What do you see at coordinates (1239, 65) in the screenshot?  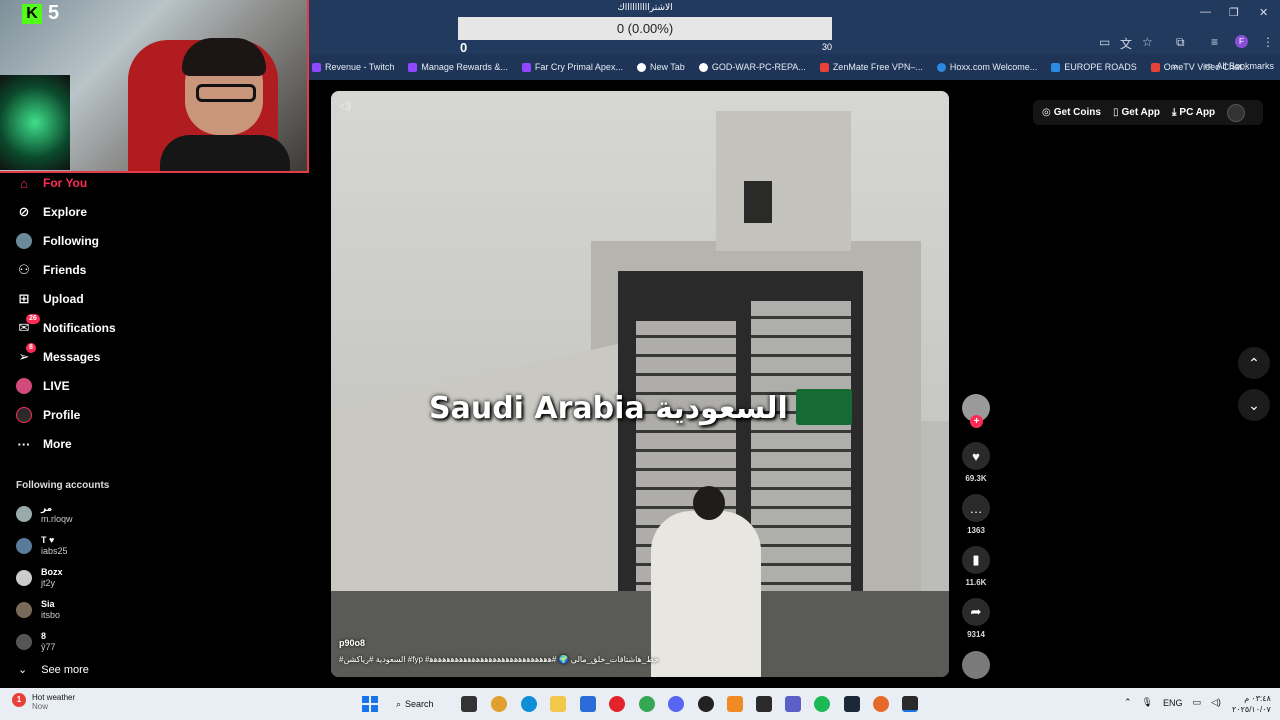 I see `all-bookmarks-button: ▭ All Bookmarks` at bounding box center [1239, 65].